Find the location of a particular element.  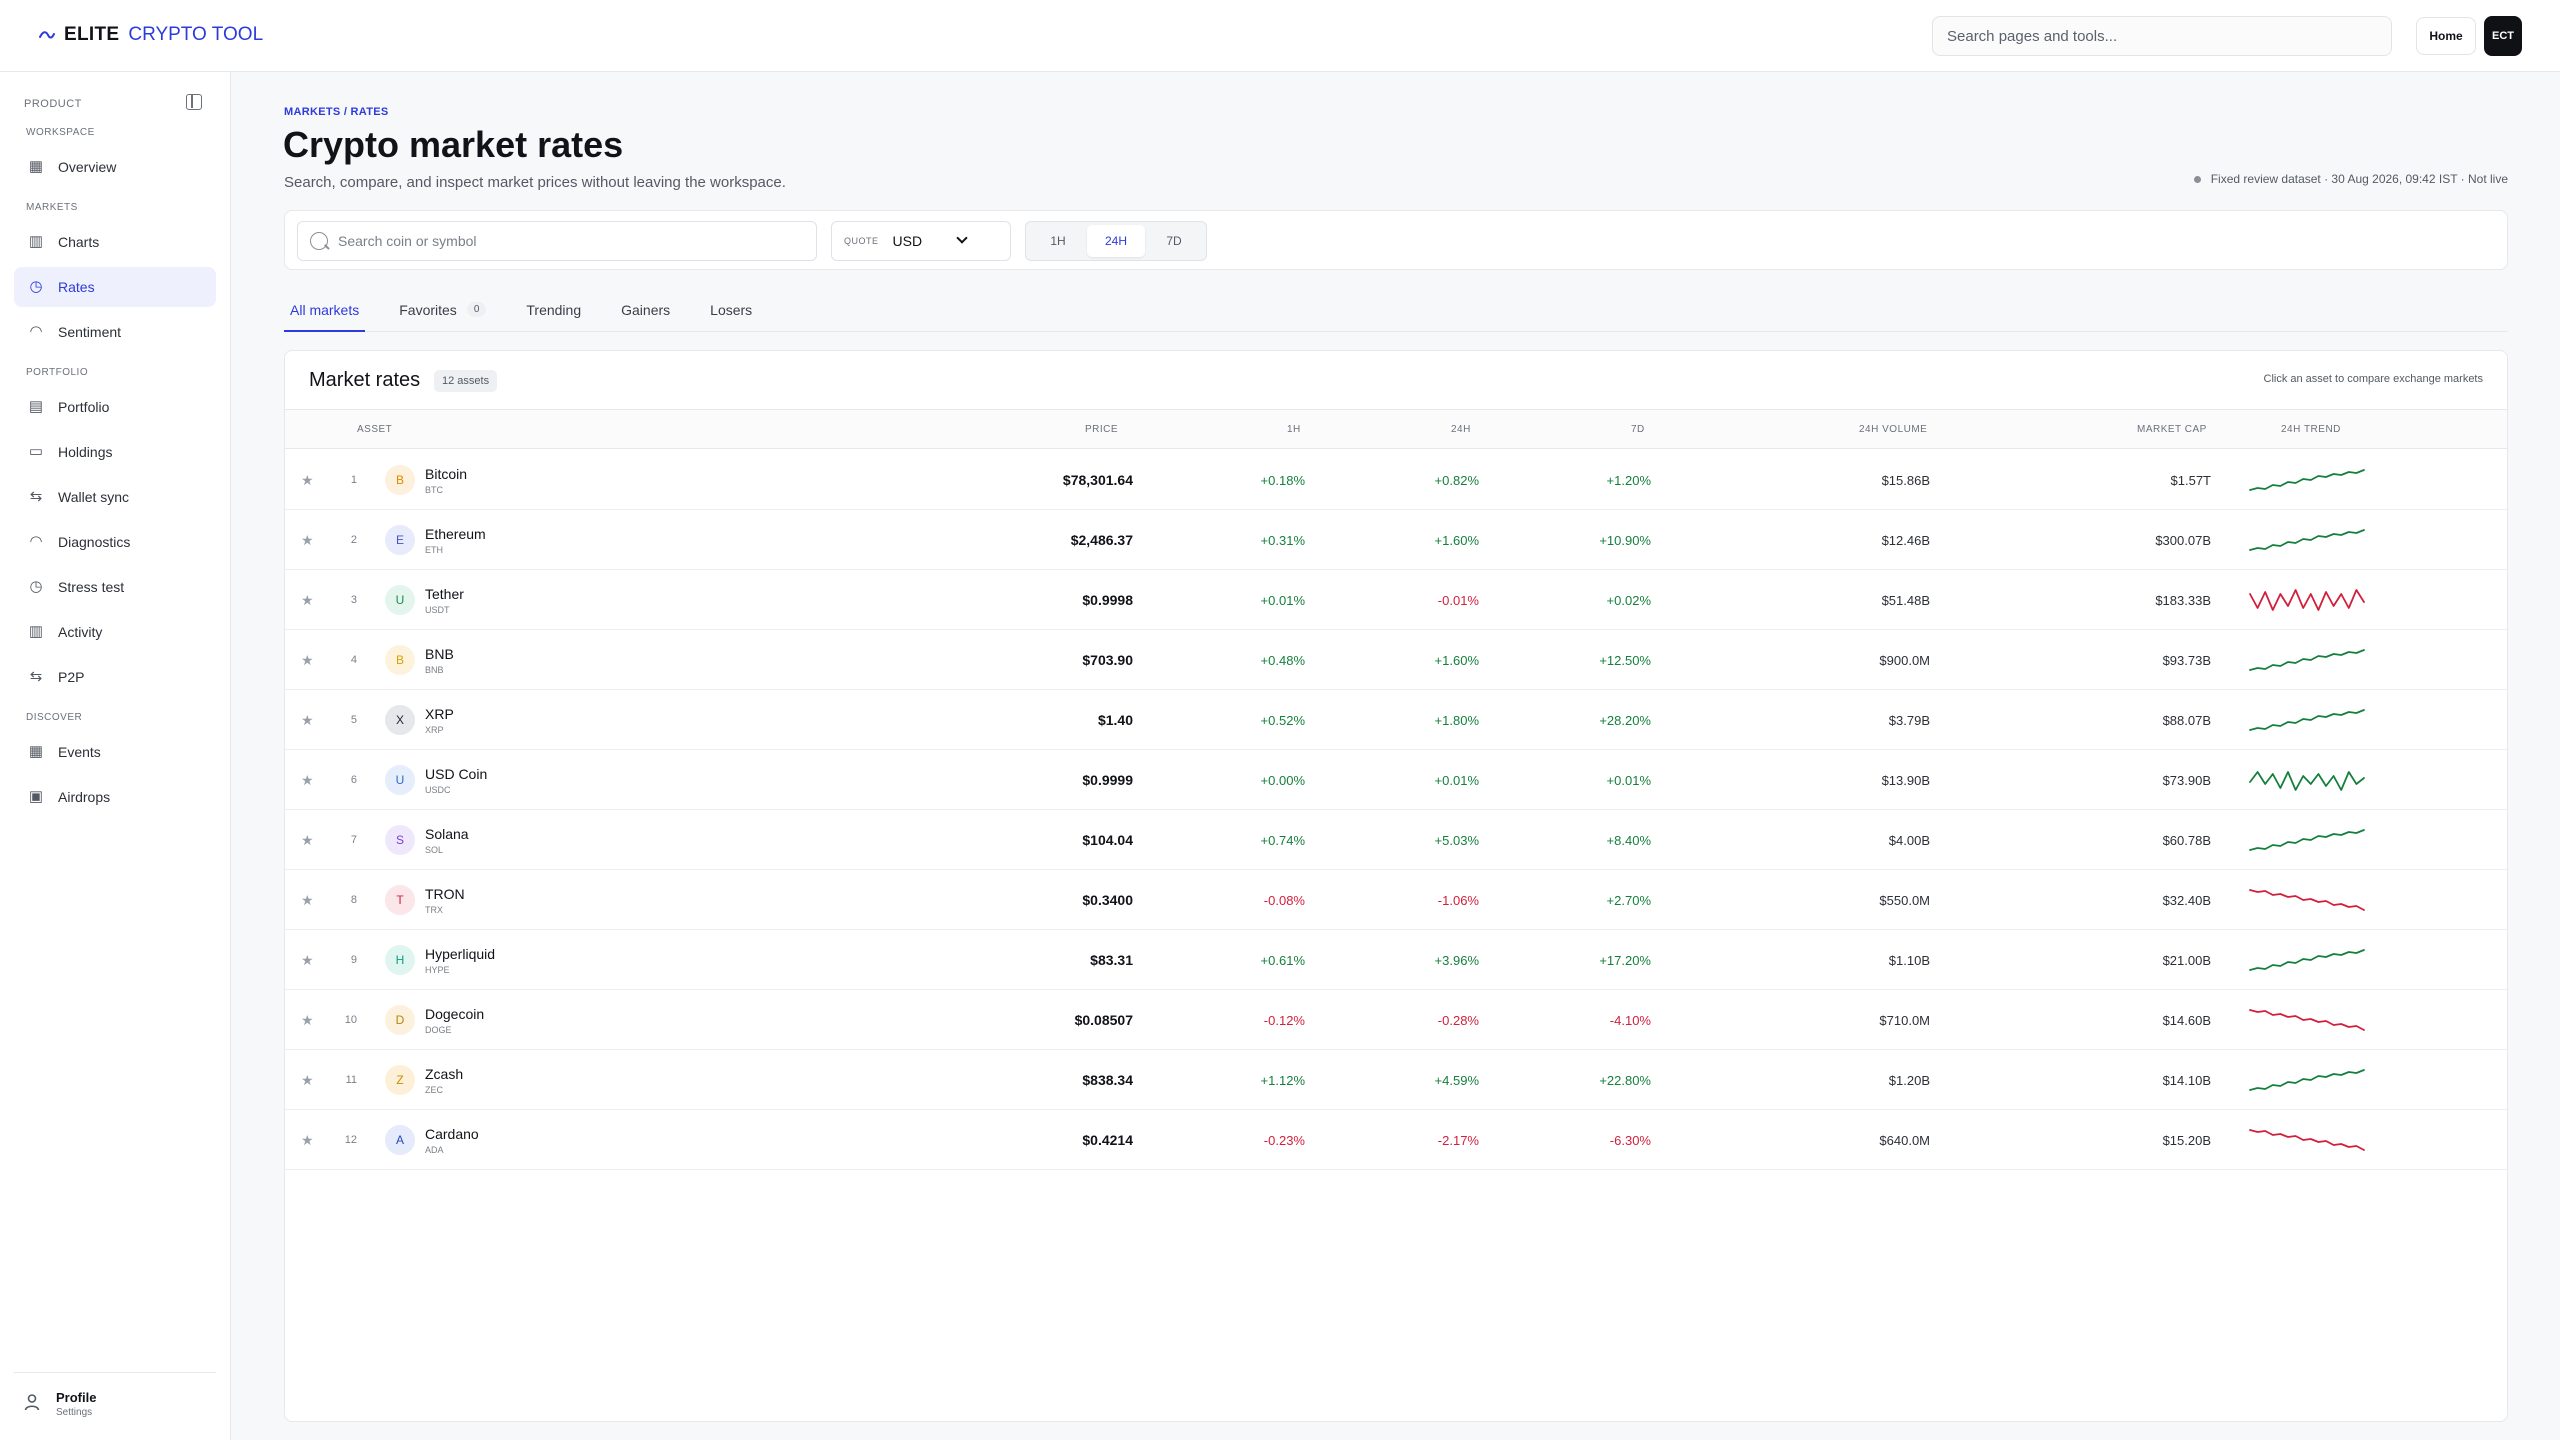

asset-cell: Cardano ADA is located at coordinates (452, 1140).